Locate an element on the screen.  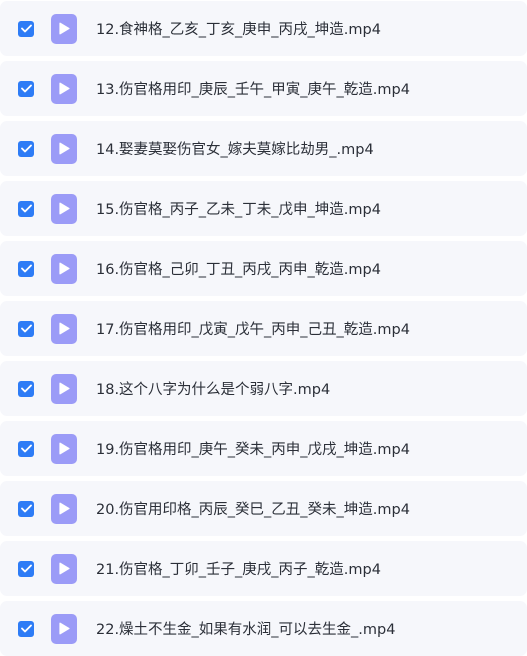
list-item: 15.伤官格_丙子_乙未_丁未_戊申_坤造.mp4 is located at coordinates (263, 208).